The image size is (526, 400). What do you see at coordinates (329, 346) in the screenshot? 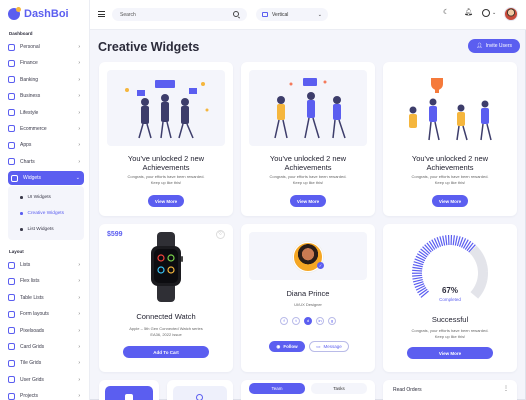
I see `message-button: ▭ Message` at bounding box center [329, 346].